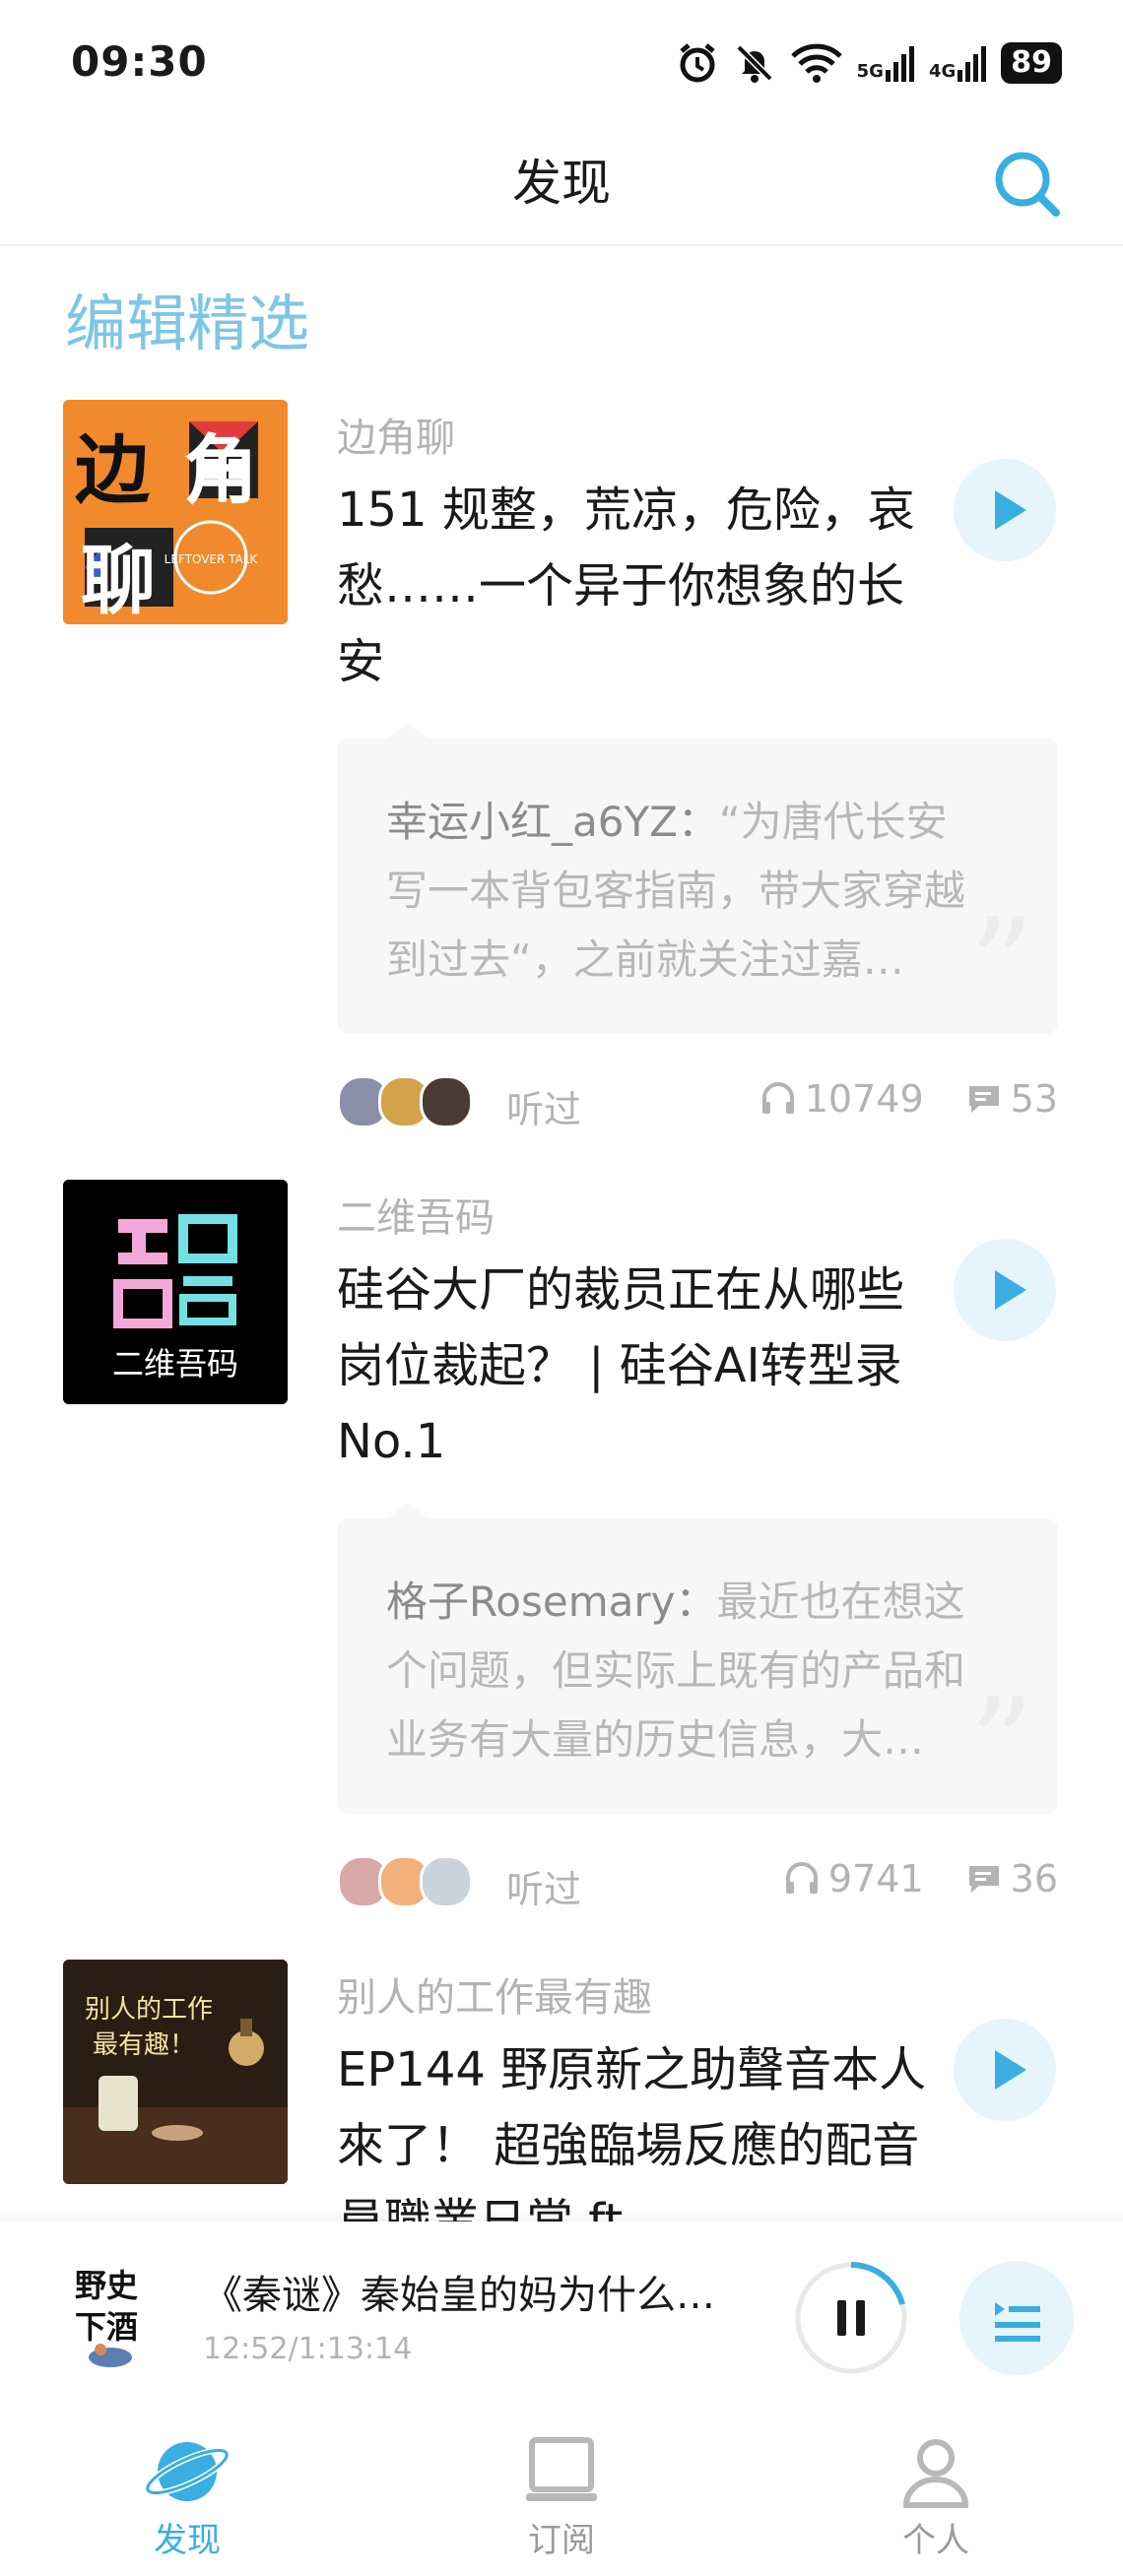  What do you see at coordinates (942, 71) in the screenshot?
I see `network-4g-label: 4G` at bounding box center [942, 71].